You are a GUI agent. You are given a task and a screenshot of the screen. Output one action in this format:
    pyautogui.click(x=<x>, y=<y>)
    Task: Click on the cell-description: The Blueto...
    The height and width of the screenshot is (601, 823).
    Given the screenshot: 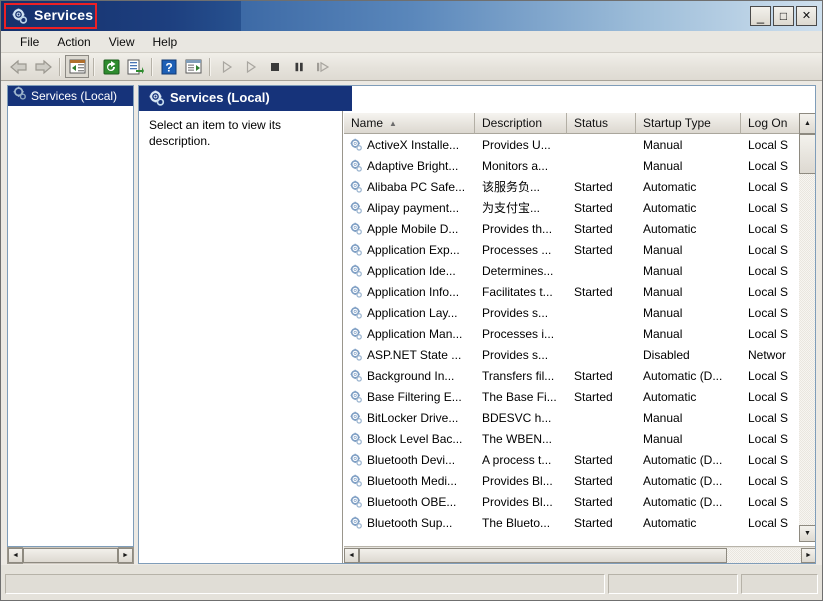 What is the action you would take?
    pyautogui.click(x=516, y=522)
    